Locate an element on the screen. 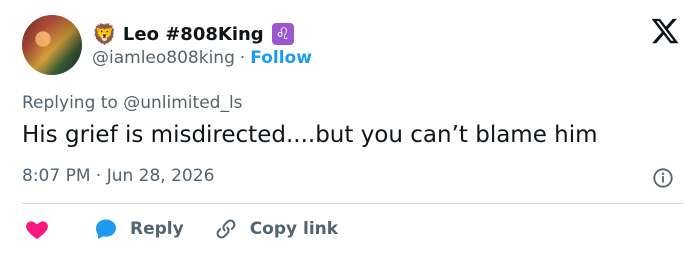 The image size is (700, 256). reply-target-handle: @unlimited_ls is located at coordinates (182, 103).